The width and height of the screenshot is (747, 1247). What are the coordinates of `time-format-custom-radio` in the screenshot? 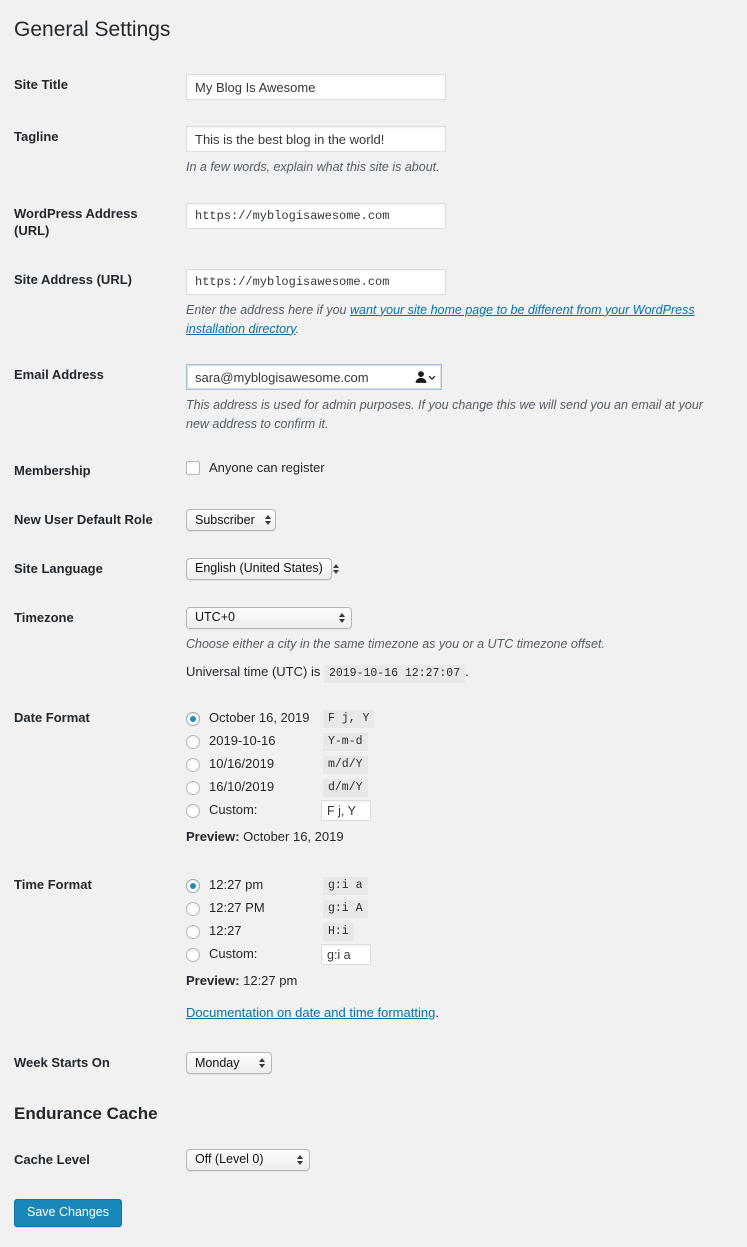 It's located at (193, 954).